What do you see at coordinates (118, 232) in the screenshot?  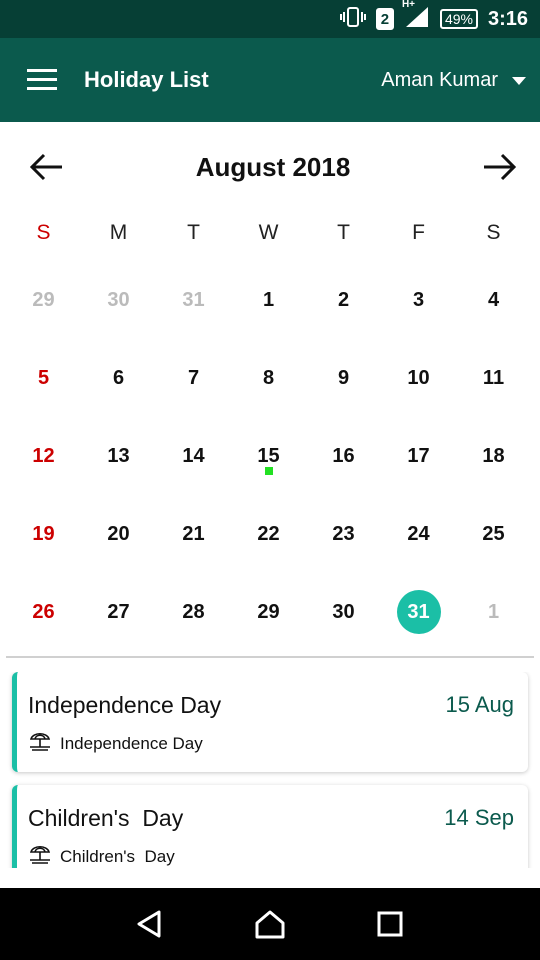 I see `weekday-label: M` at bounding box center [118, 232].